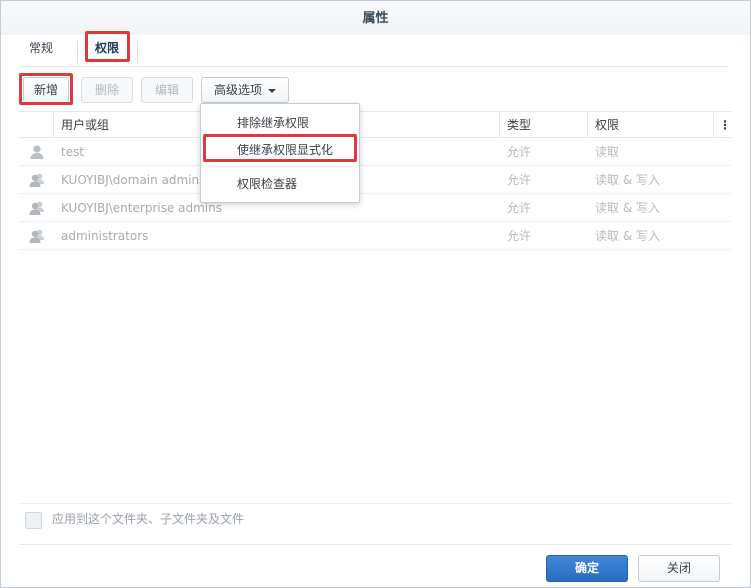 Image resolution: width=751 pixels, height=588 pixels. I want to click on footer-divider, so click(375, 544).